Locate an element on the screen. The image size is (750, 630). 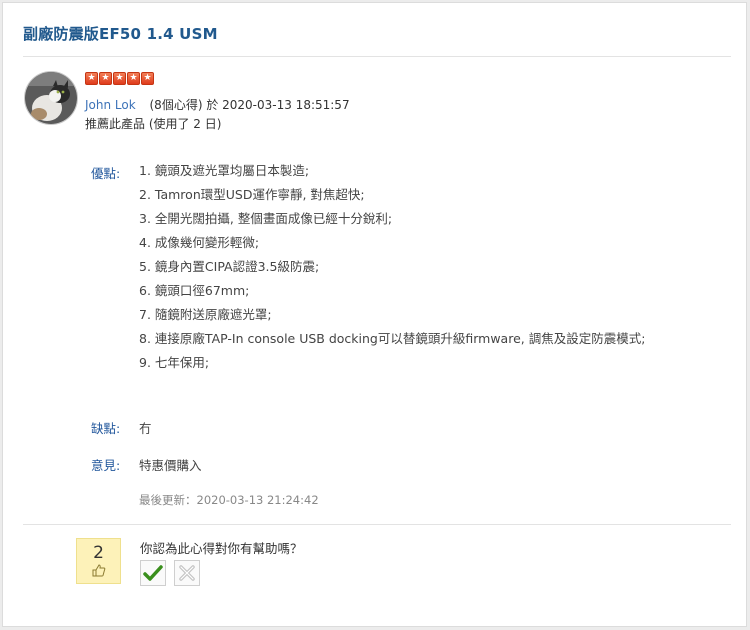
checkmark-icon is located at coordinates (153, 573).